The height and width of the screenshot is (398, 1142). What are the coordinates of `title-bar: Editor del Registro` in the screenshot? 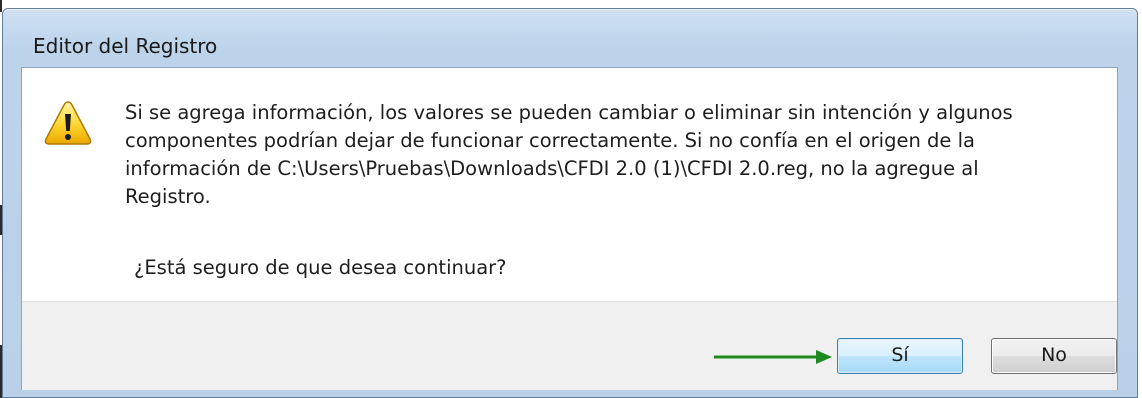 It's located at (570, 39).